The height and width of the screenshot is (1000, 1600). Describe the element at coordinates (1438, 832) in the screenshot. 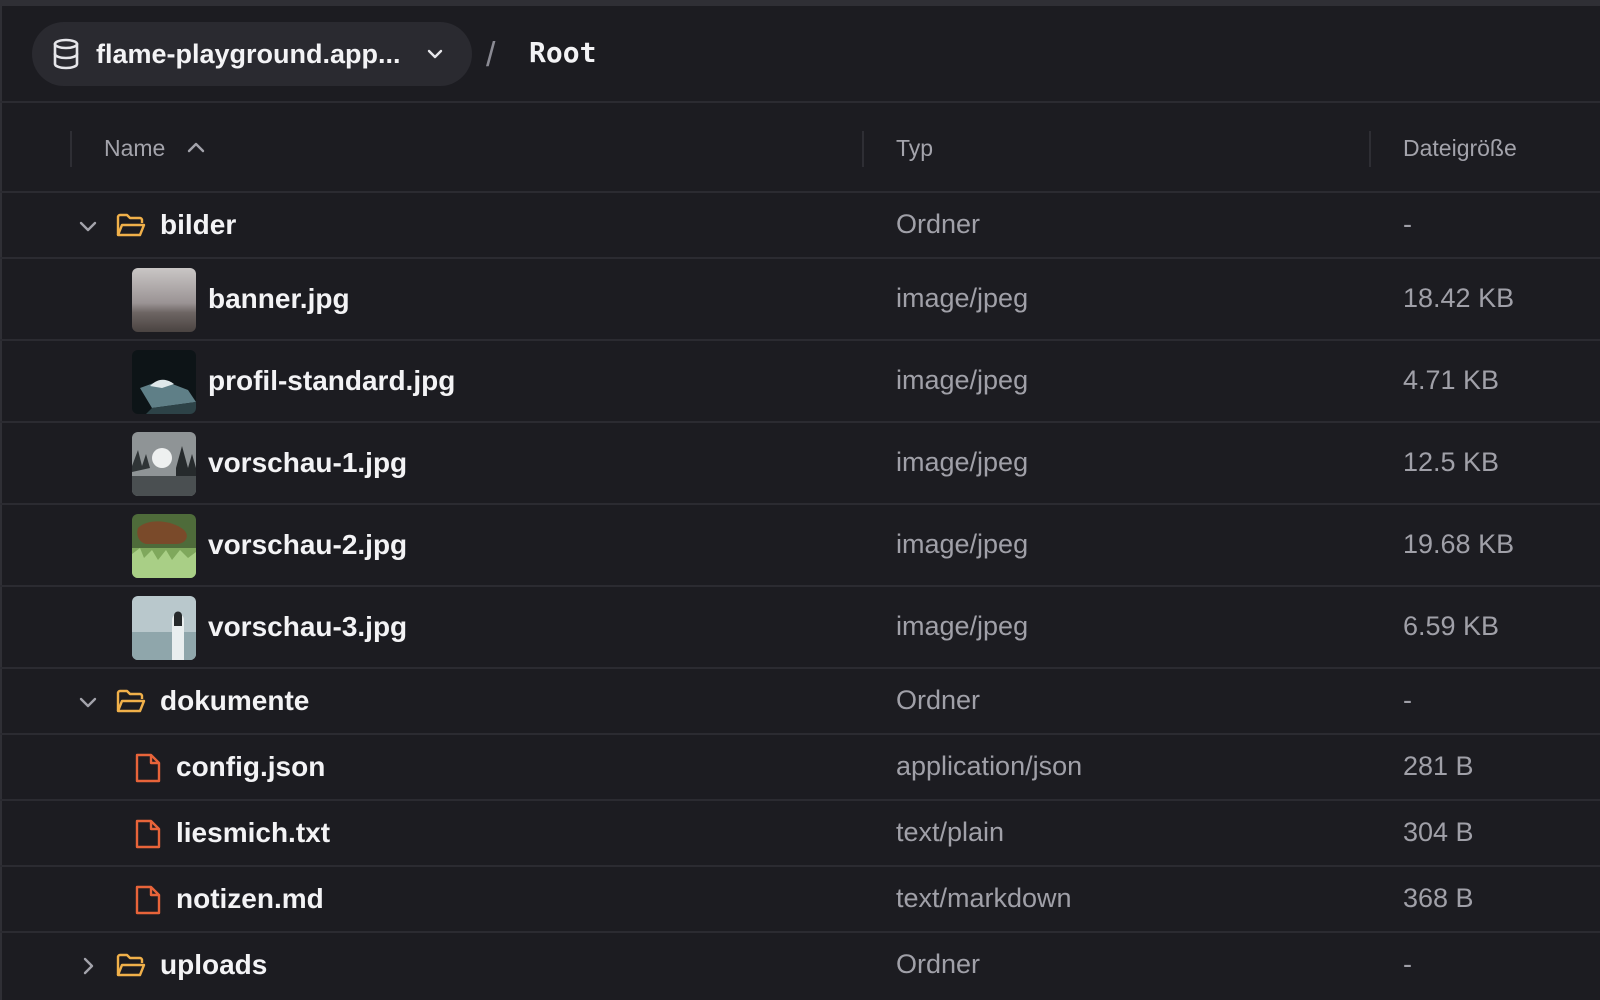

I see `file-size: 304 B` at that location.